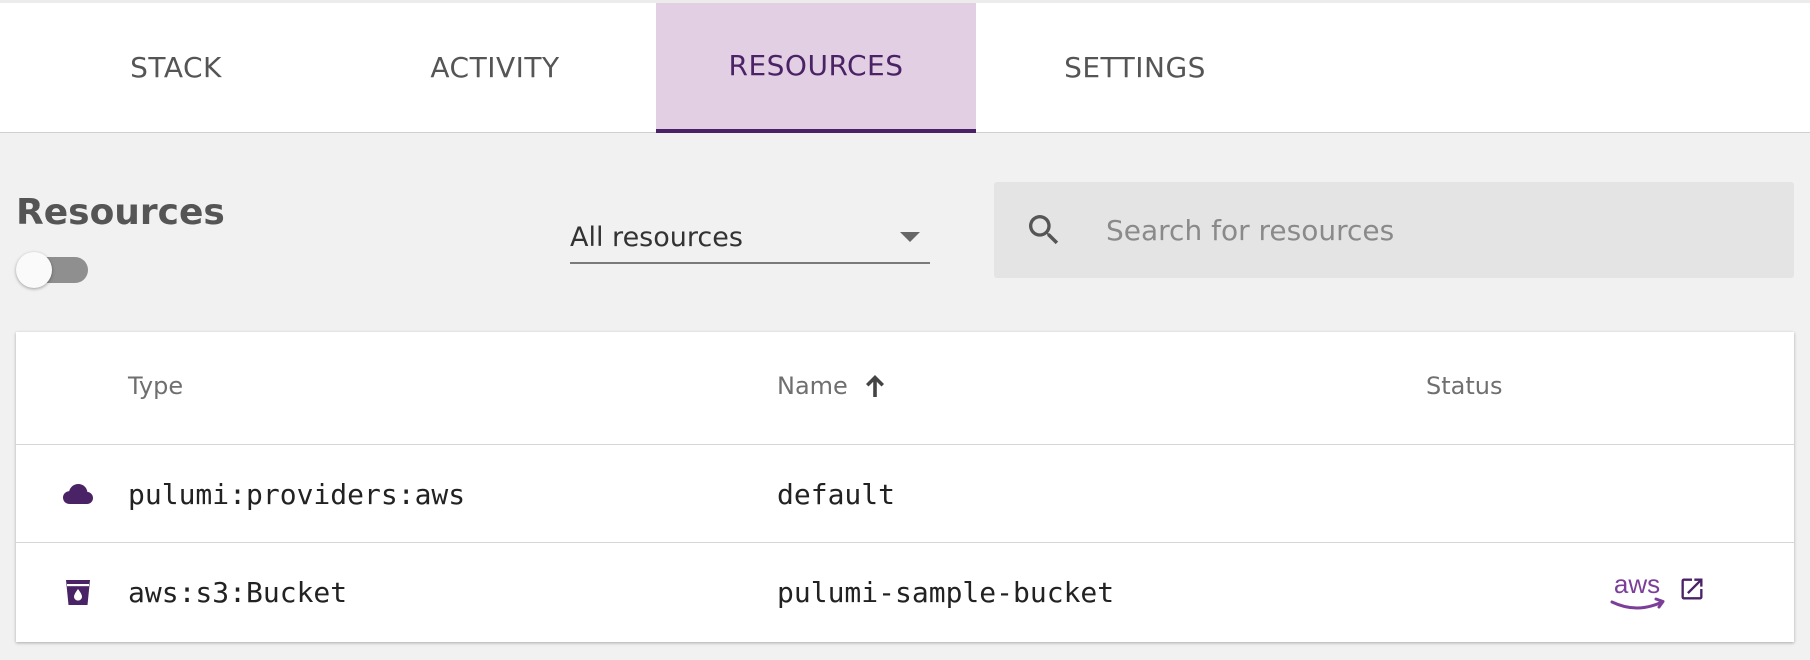 The image size is (1810, 660). Describe the element at coordinates (656, 237) in the screenshot. I see `resource-filter-value: All resources` at that location.